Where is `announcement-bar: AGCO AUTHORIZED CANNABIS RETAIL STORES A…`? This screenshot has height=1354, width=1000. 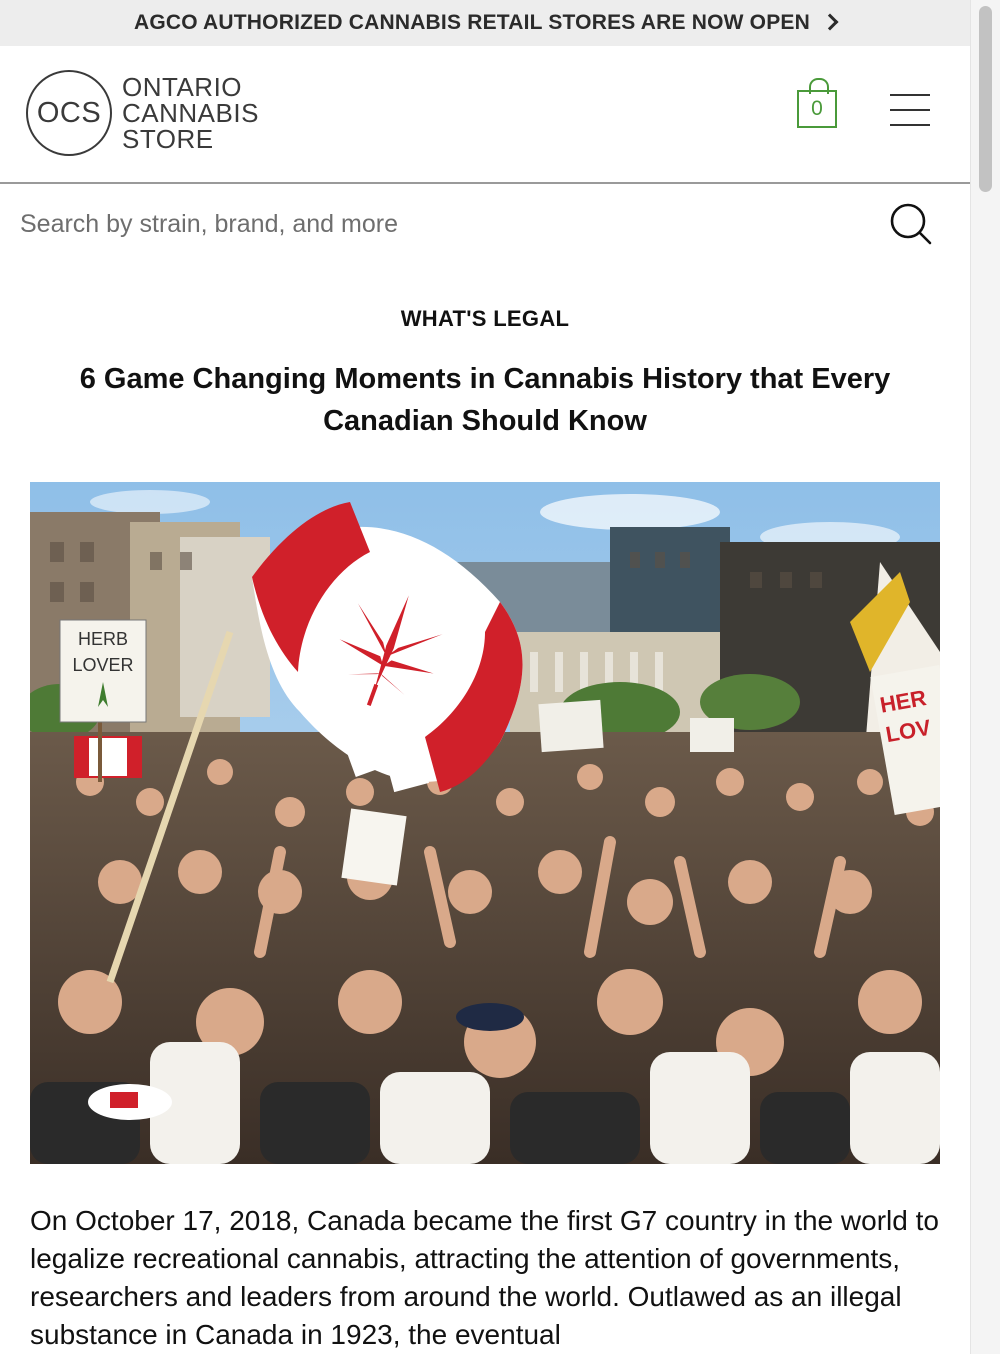 announcement-bar: AGCO AUTHORIZED CANNABIS RETAIL STORES A… is located at coordinates (485, 23).